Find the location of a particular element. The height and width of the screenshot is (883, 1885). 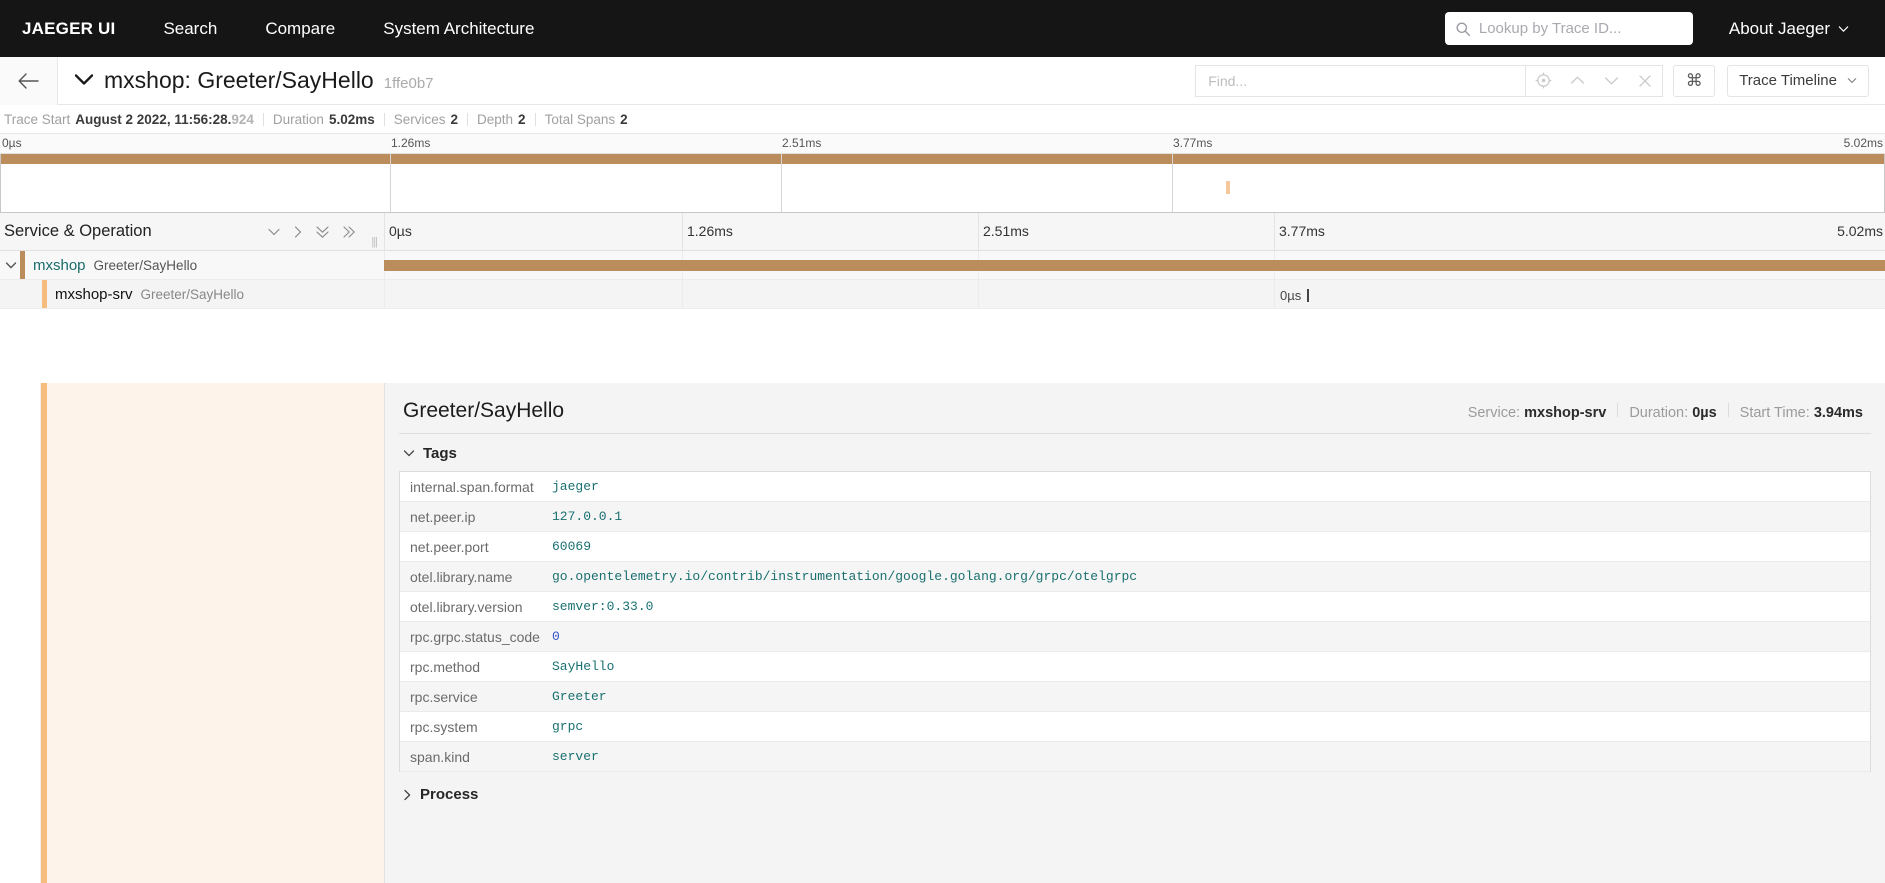

tag-row: net.peer.port 60069 is located at coordinates (1135, 547).